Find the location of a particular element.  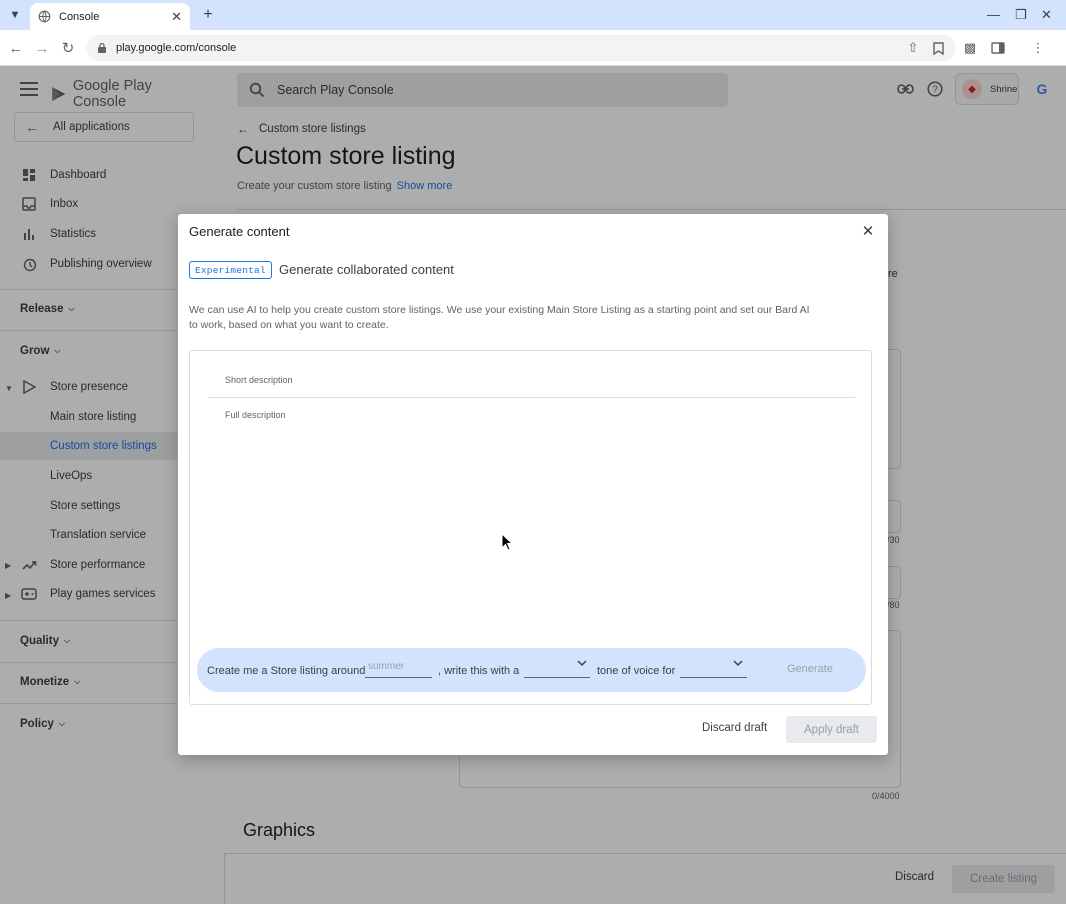

share-icon: ⇧ is located at coordinates (913, 48).